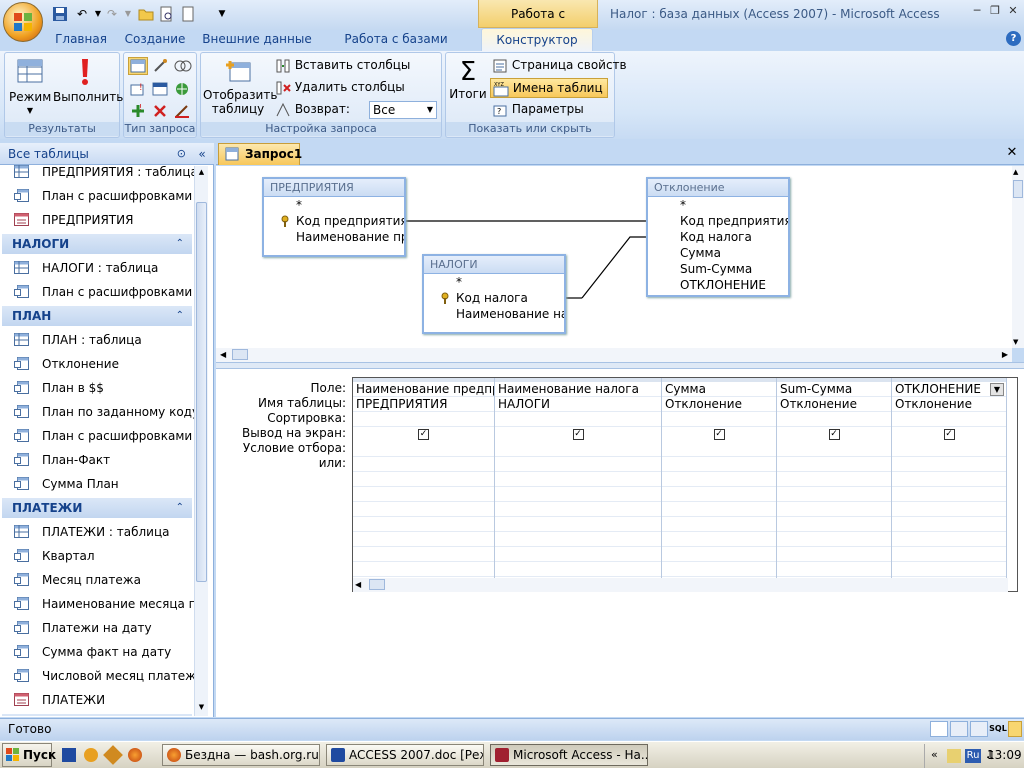  What do you see at coordinates (97, 316) in the screenshot?
I see `nav-group-header: ПЛАН ⌃` at bounding box center [97, 316].